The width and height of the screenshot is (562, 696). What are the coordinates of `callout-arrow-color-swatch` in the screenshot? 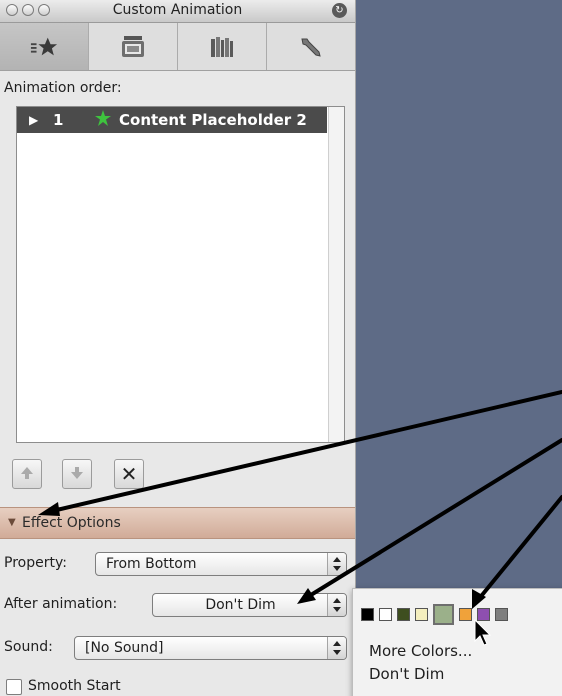 It's located at (519, 548).